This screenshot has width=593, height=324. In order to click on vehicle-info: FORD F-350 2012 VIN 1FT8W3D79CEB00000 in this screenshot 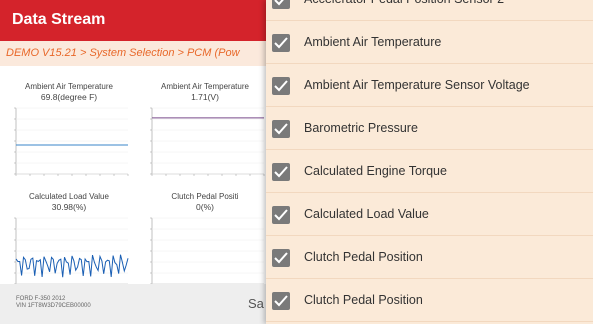, I will do `click(53, 303)`.